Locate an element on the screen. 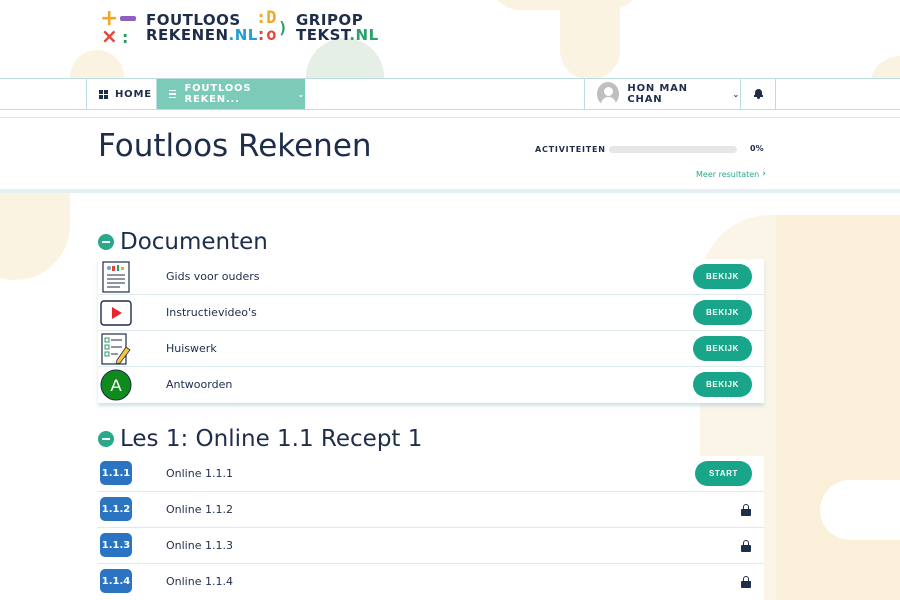 This screenshot has width=900, height=600. more-results-link: Meer resultaten › is located at coordinates (731, 174).